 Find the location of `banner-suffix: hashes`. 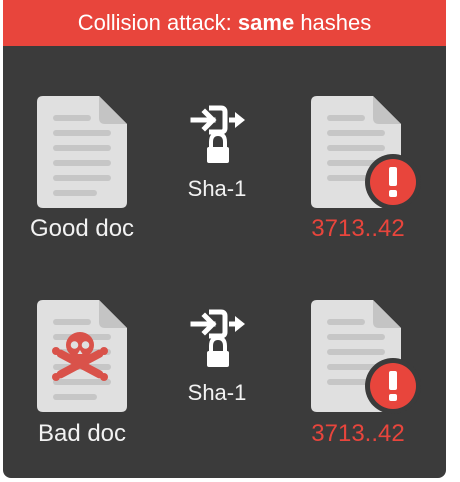

banner-suffix: hashes is located at coordinates (333, 22).